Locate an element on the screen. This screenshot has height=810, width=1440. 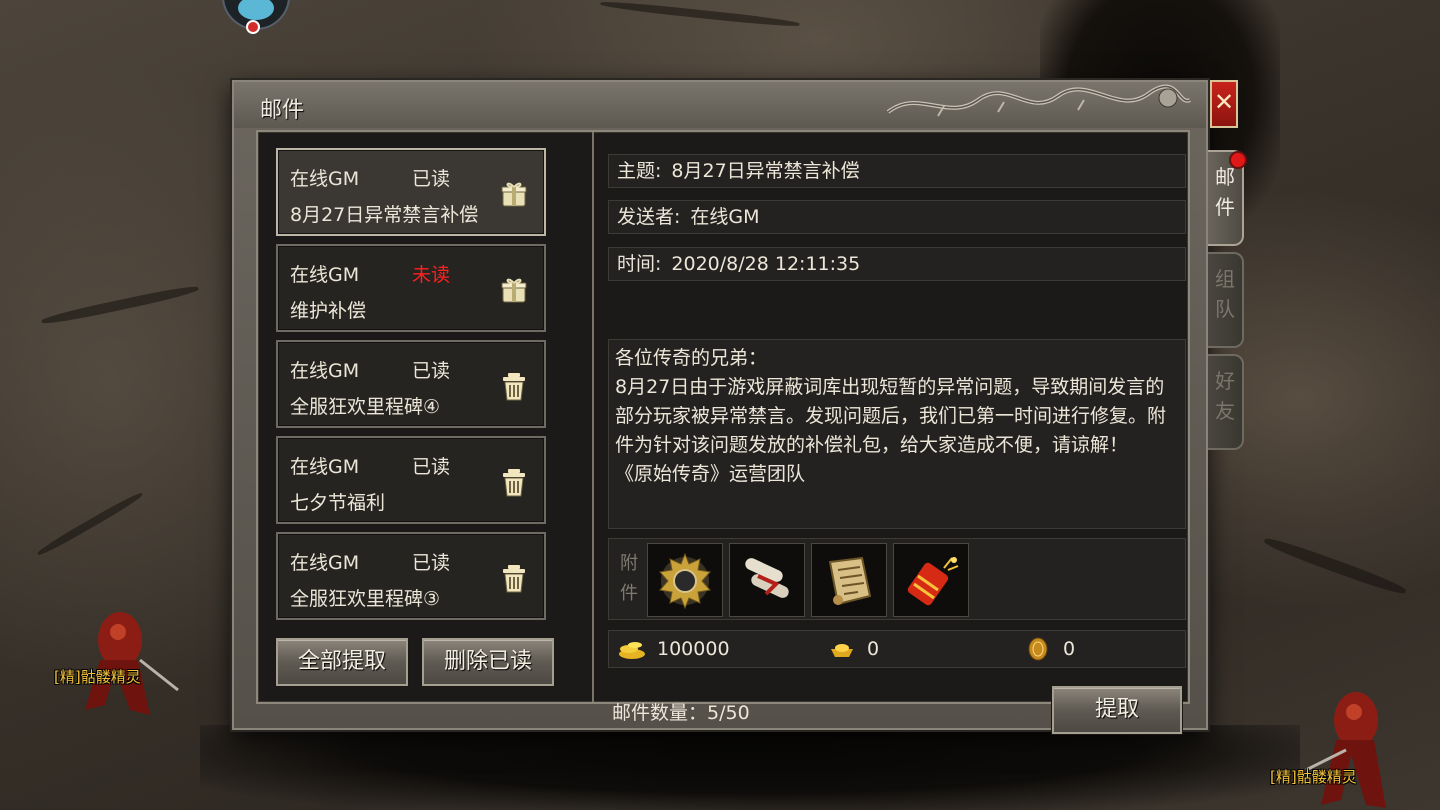
mail-subject: 全服狂欢里程碑④ is located at coordinates (365, 407).